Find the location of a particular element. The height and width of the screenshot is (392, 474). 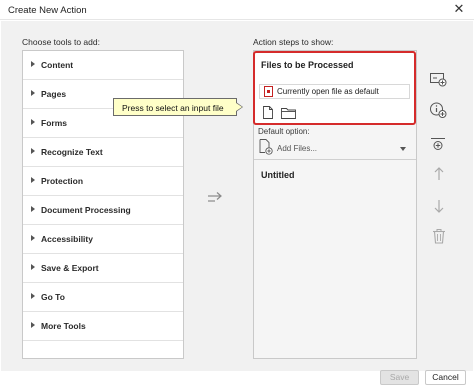

add-to-steps-arrow-icon is located at coordinates (215, 198).